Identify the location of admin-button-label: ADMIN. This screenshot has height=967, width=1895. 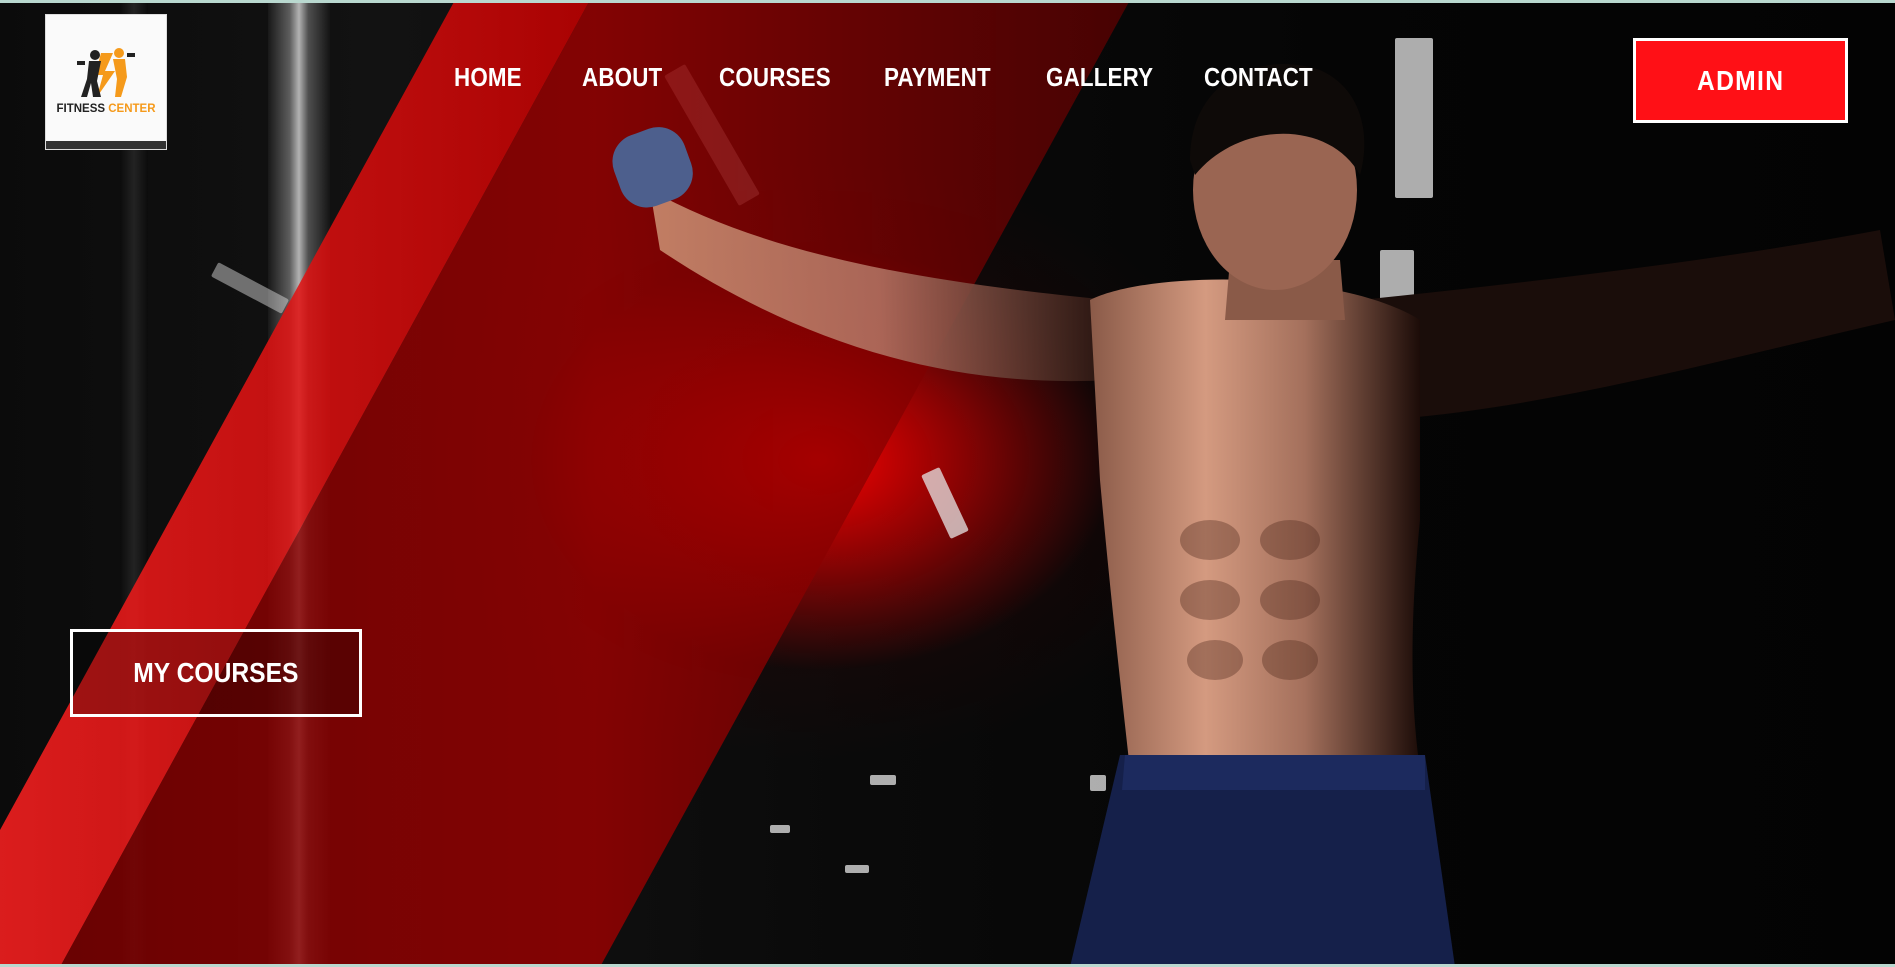
(1740, 80).